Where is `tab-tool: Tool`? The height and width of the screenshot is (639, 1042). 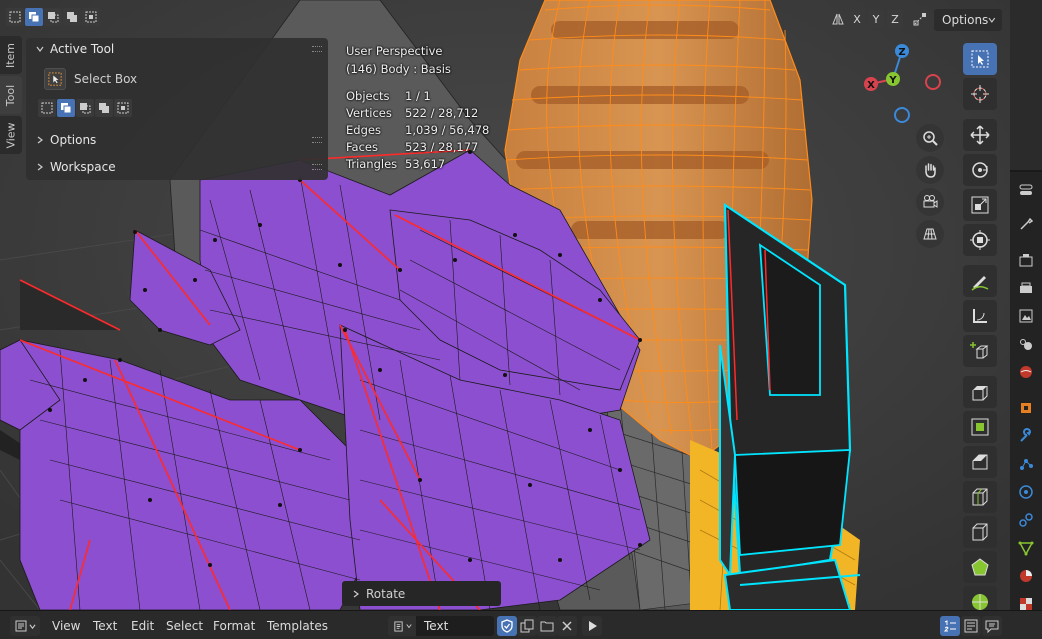
tab-tool: Tool is located at coordinates (11, 95).